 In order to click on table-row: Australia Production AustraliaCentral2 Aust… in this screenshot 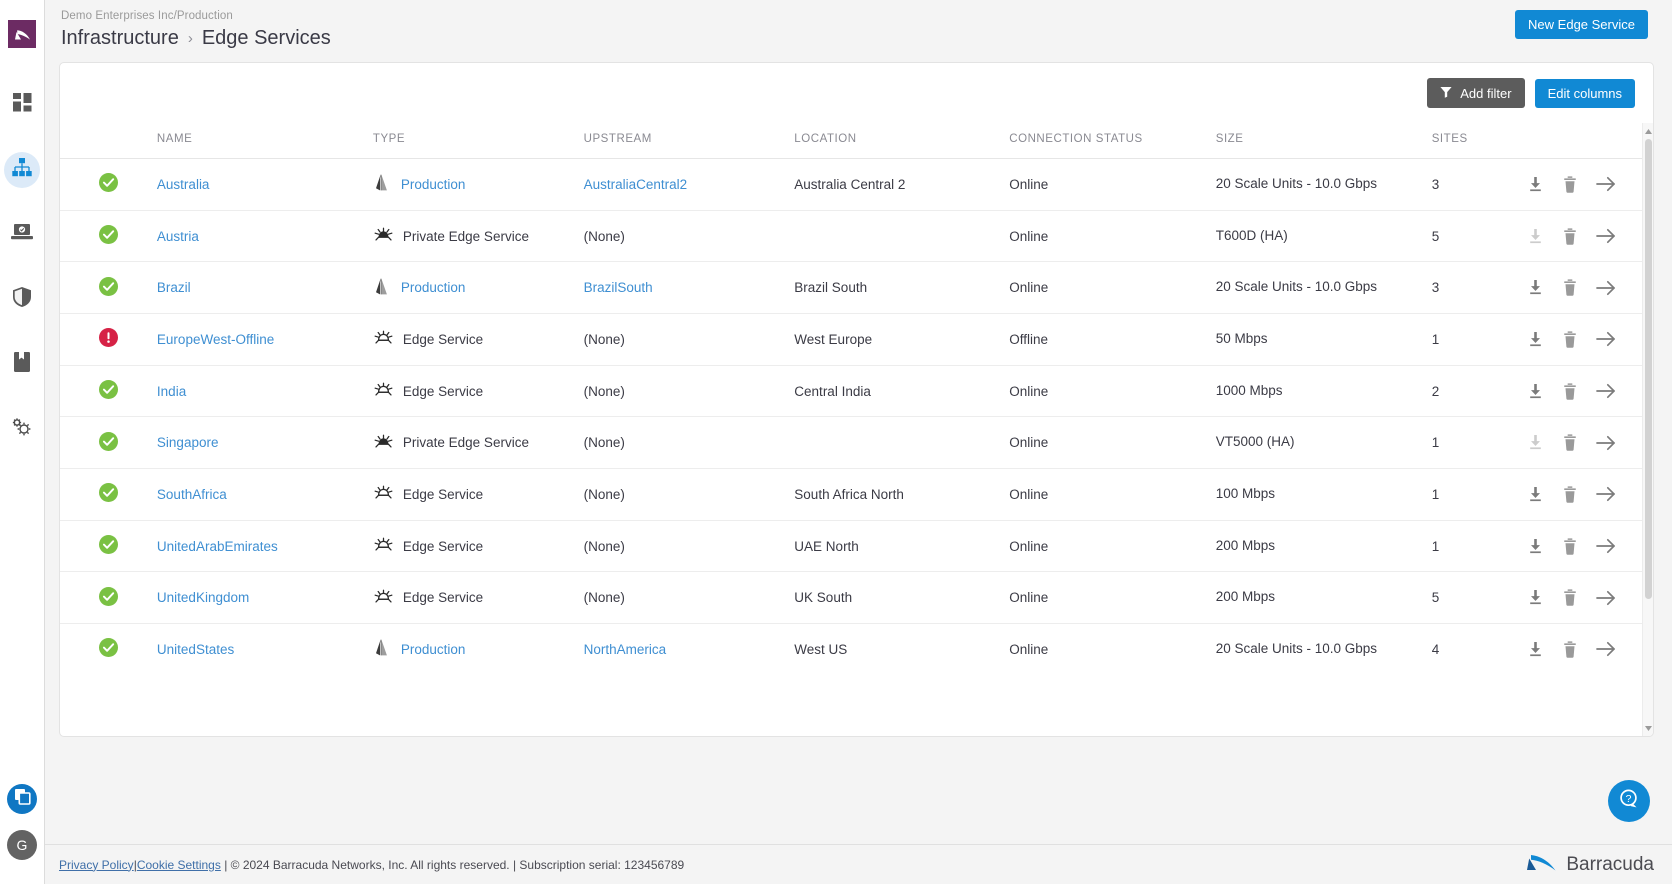, I will do `click(856, 184)`.